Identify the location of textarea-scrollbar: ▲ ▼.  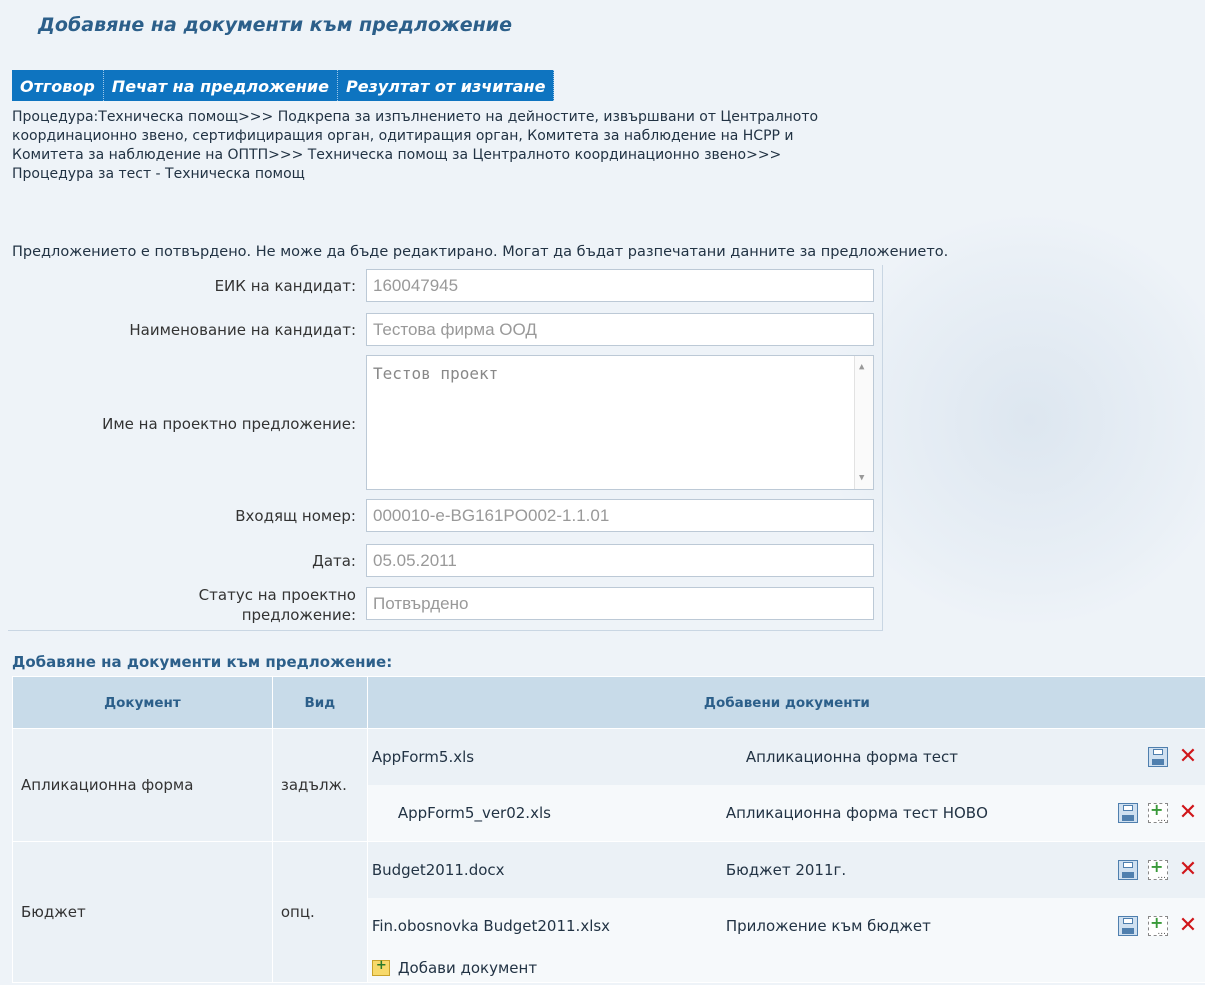
(863, 422).